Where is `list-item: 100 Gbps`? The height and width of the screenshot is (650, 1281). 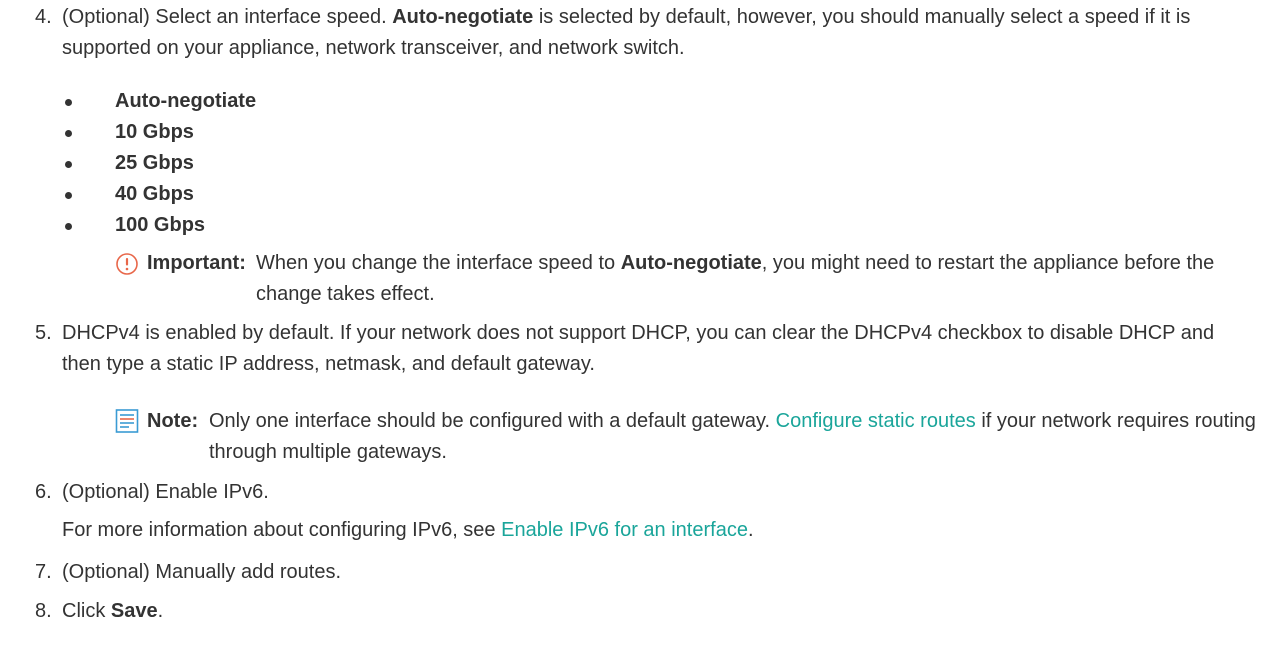 list-item: 100 Gbps is located at coordinates (159, 225).